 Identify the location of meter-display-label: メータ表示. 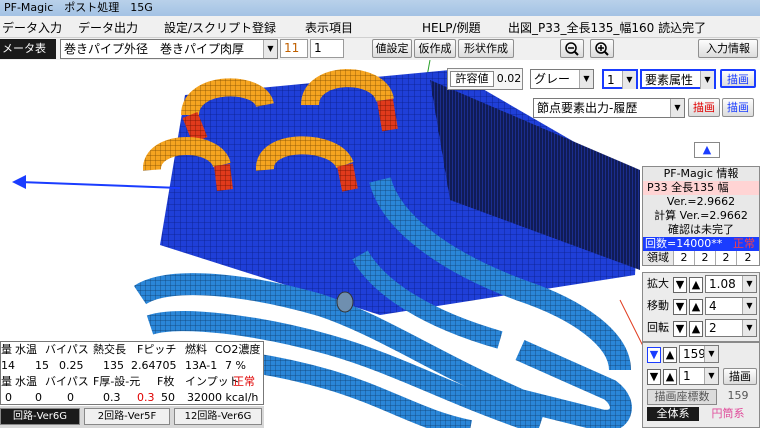
(28, 57).